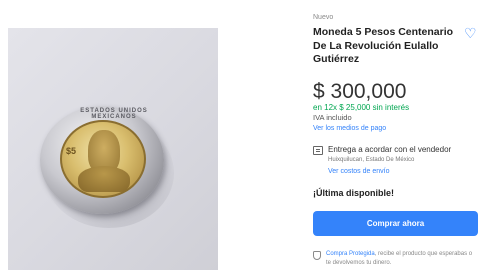 The width and height of the screenshot is (480, 270). What do you see at coordinates (318, 150) in the screenshot?
I see `package-icon` at bounding box center [318, 150].